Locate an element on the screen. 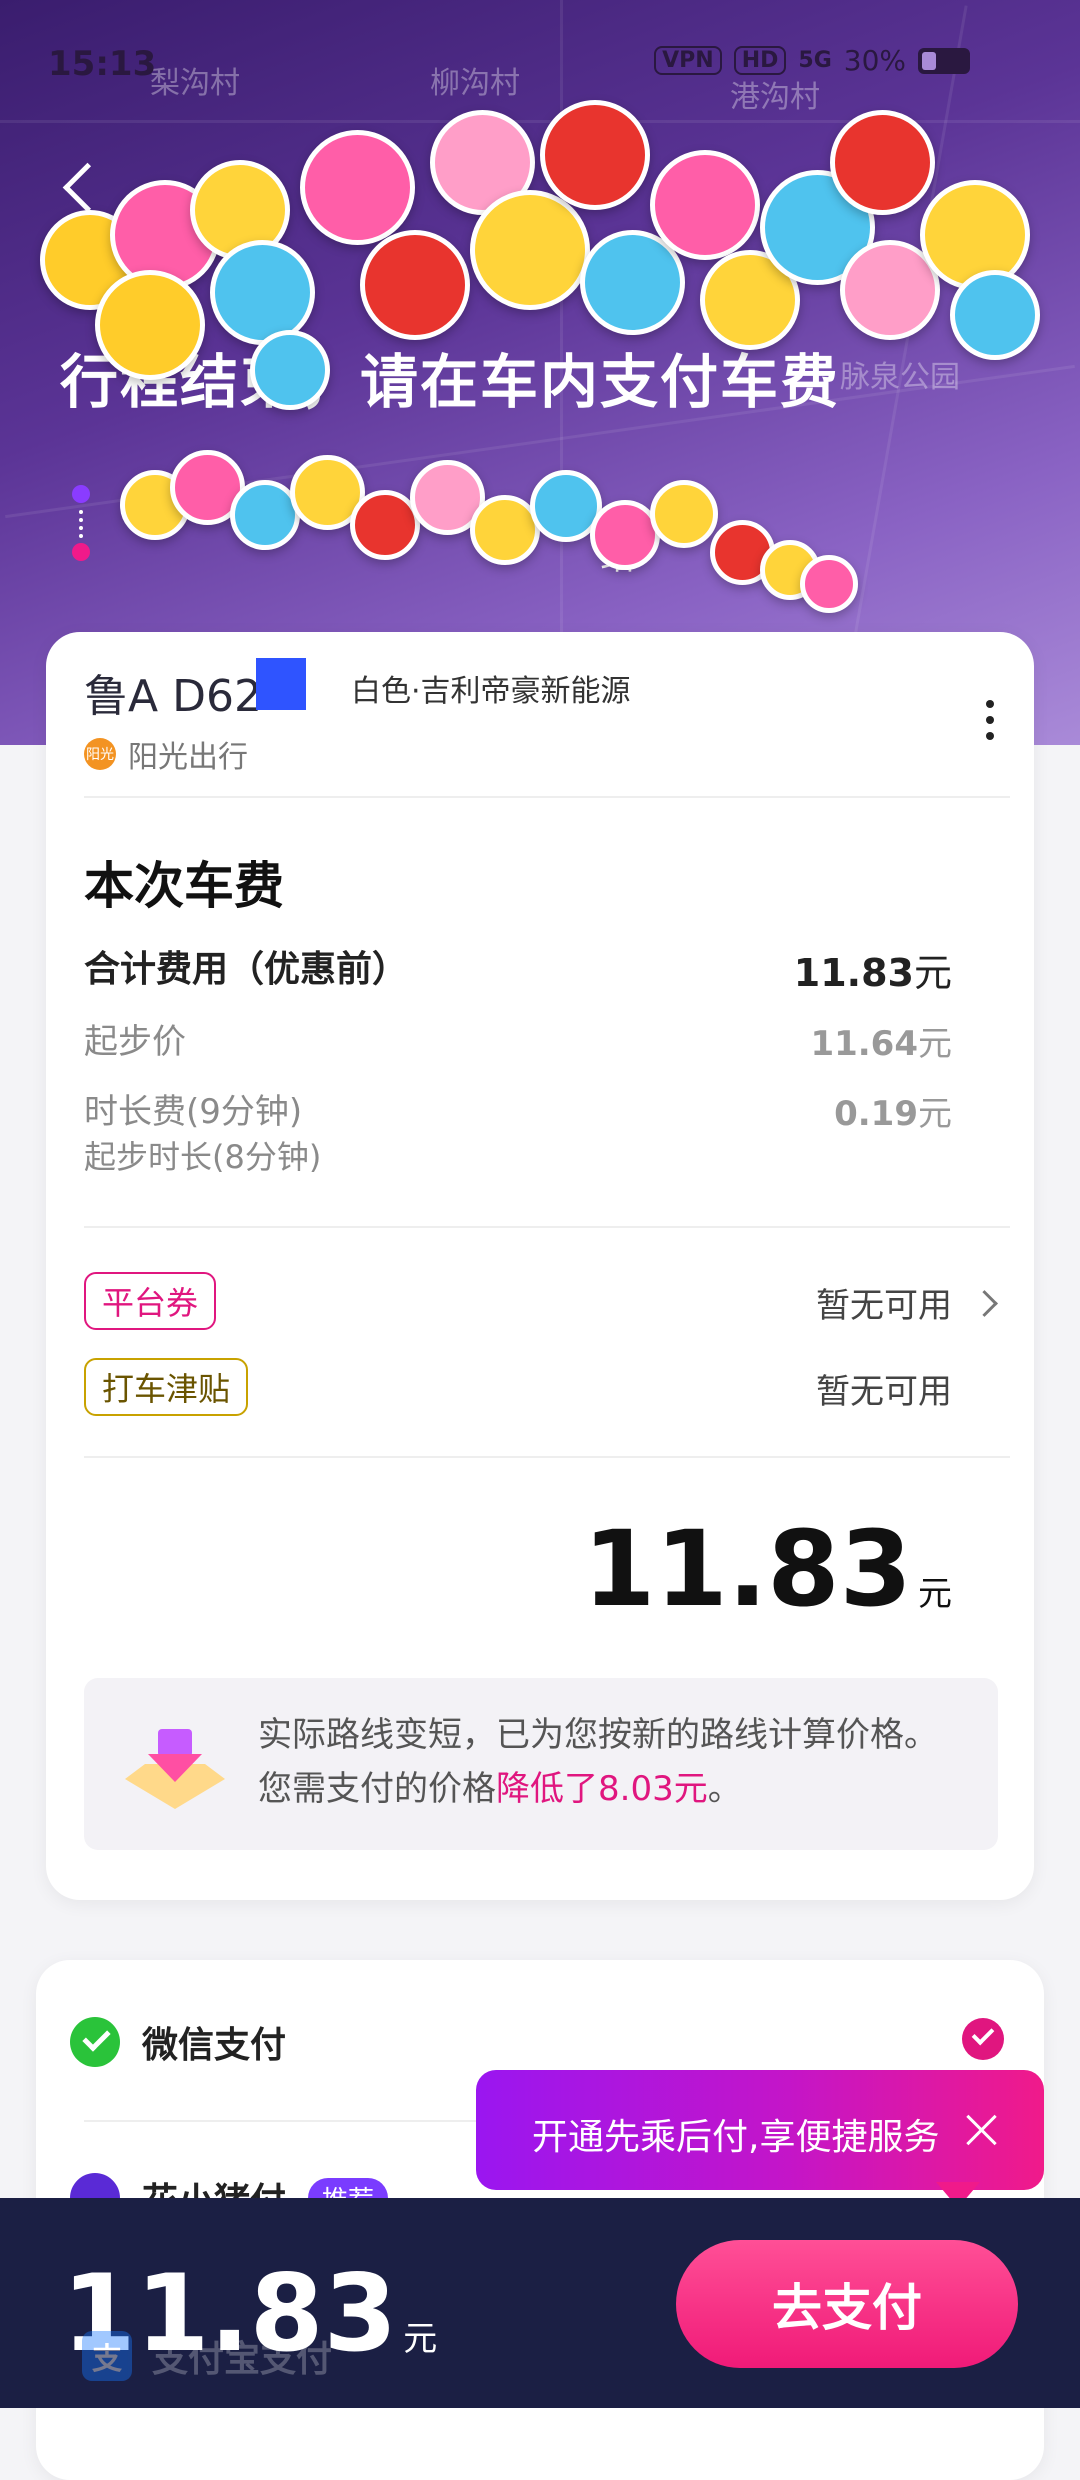 The height and width of the screenshot is (2480, 1080). price-drop-highlight: 降低了8.03元 is located at coordinates (602, 1789).